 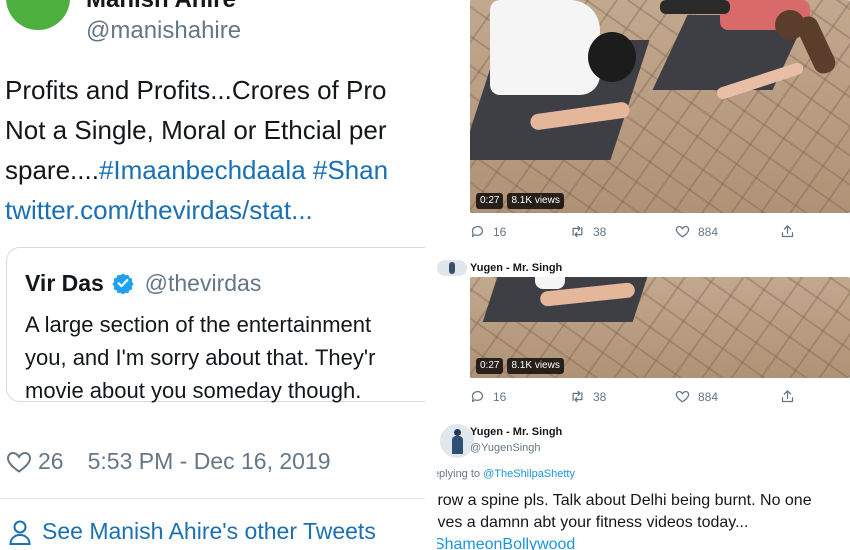 What do you see at coordinates (209, 531) in the screenshot?
I see `other-tweets-label: See Manish Ahire's other Tweets` at bounding box center [209, 531].